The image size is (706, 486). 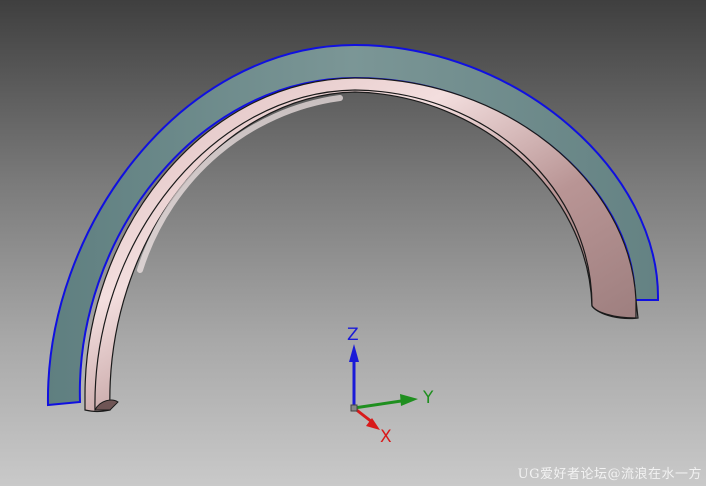 What do you see at coordinates (381, 404) in the screenshot?
I see `y-axis` at bounding box center [381, 404].